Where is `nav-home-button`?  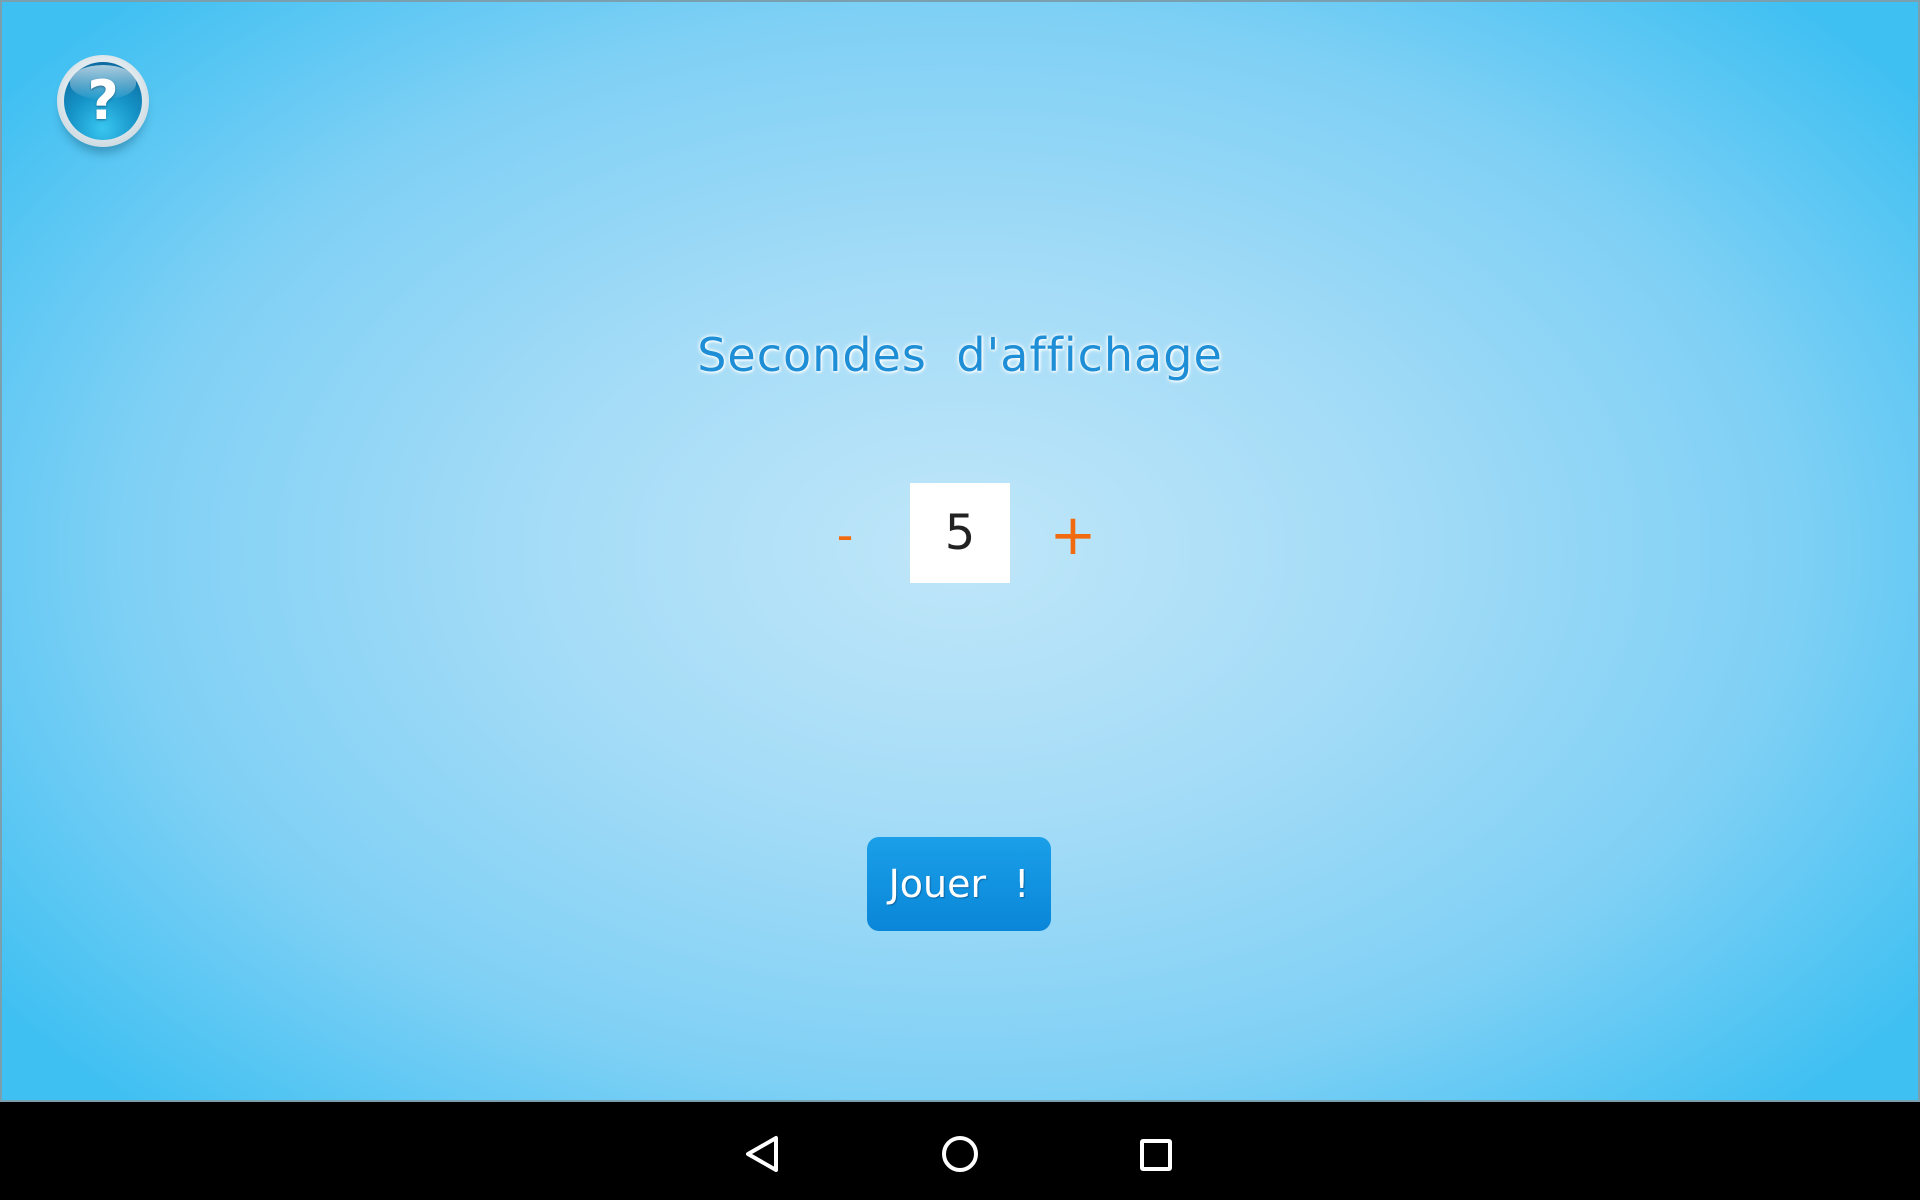
nav-home-button is located at coordinates (960, 1154).